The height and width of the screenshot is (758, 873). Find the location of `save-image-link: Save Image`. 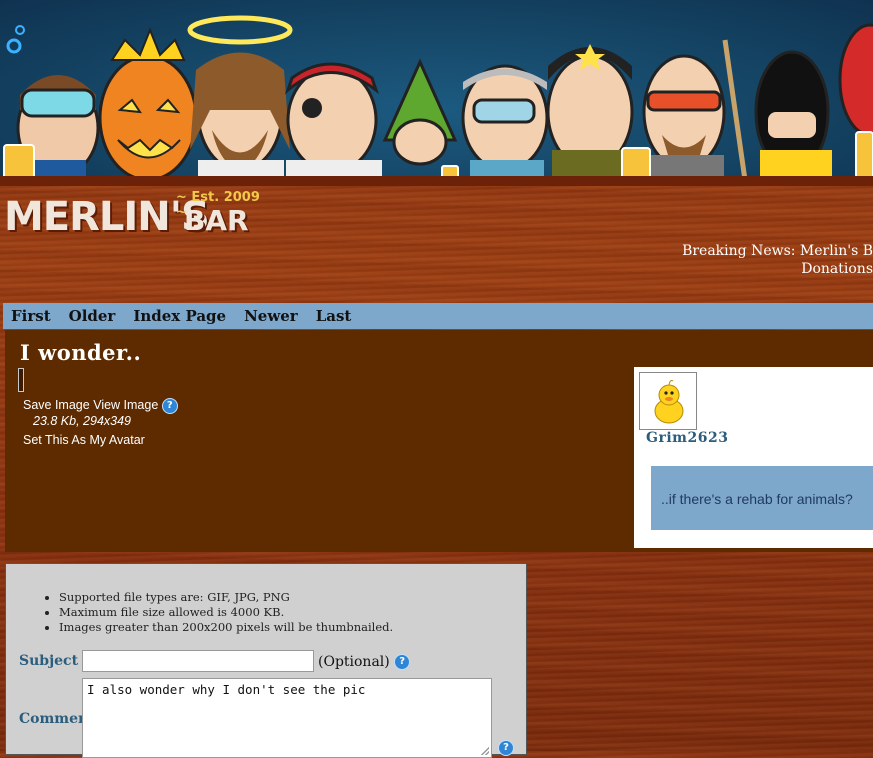

save-image-link: Save Image is located at coordinates (56, 405).